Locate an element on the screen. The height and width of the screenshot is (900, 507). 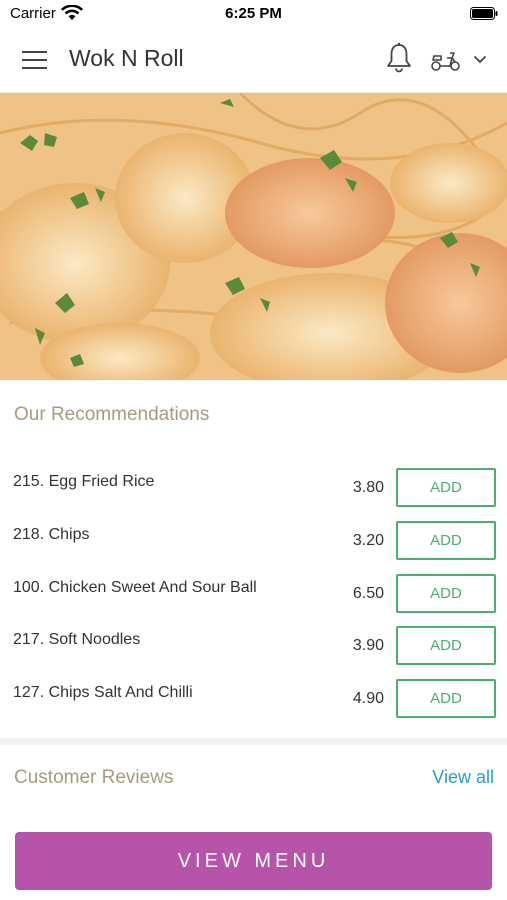
item-name: 215. Egg Fried Rice is located at coordinates (84, 481).